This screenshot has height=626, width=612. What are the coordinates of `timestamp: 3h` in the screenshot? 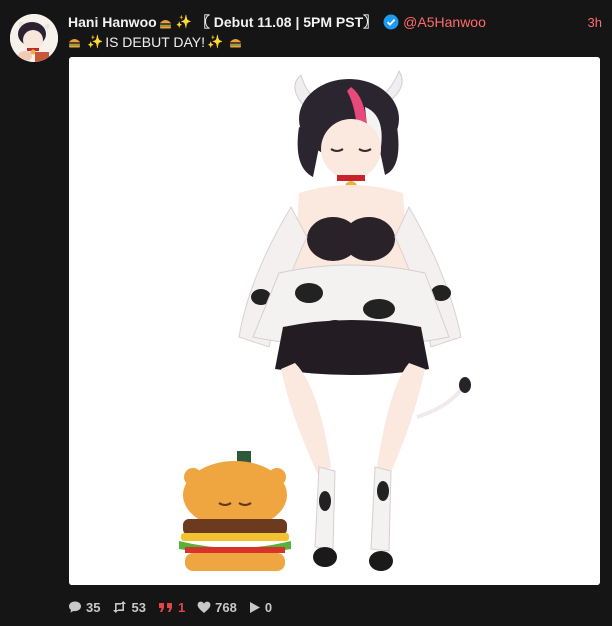 It's located at (595, 22).